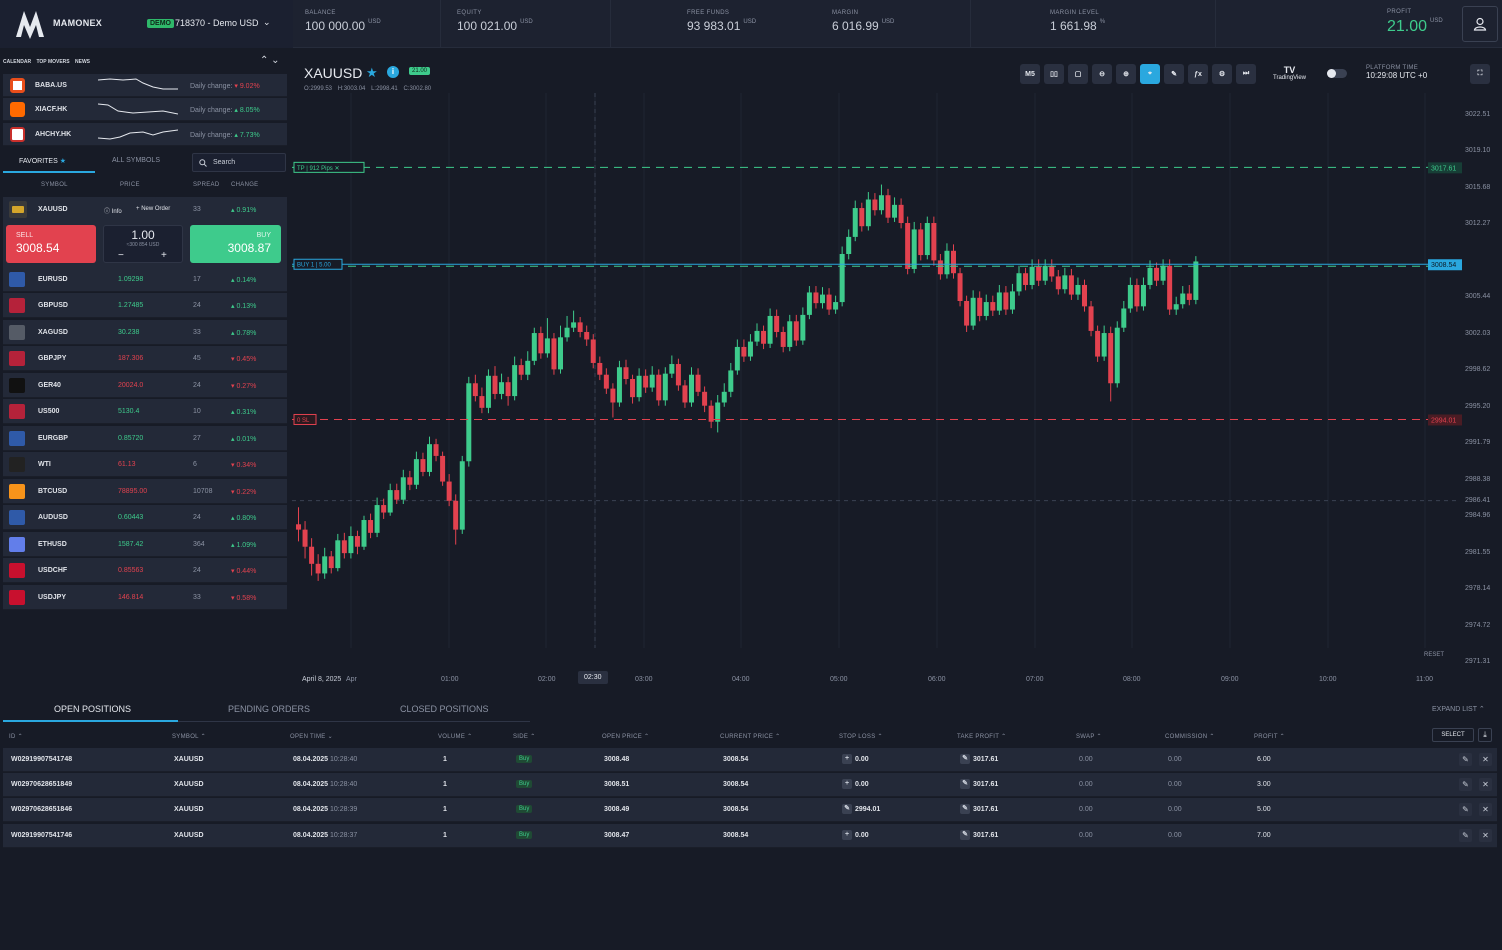 The image size is (1502, 950). What do you see at coordinates (1269, 736) in the screenshot?
I see `column-header: PROFIT ⌃` at bounding box center [1269, 736].